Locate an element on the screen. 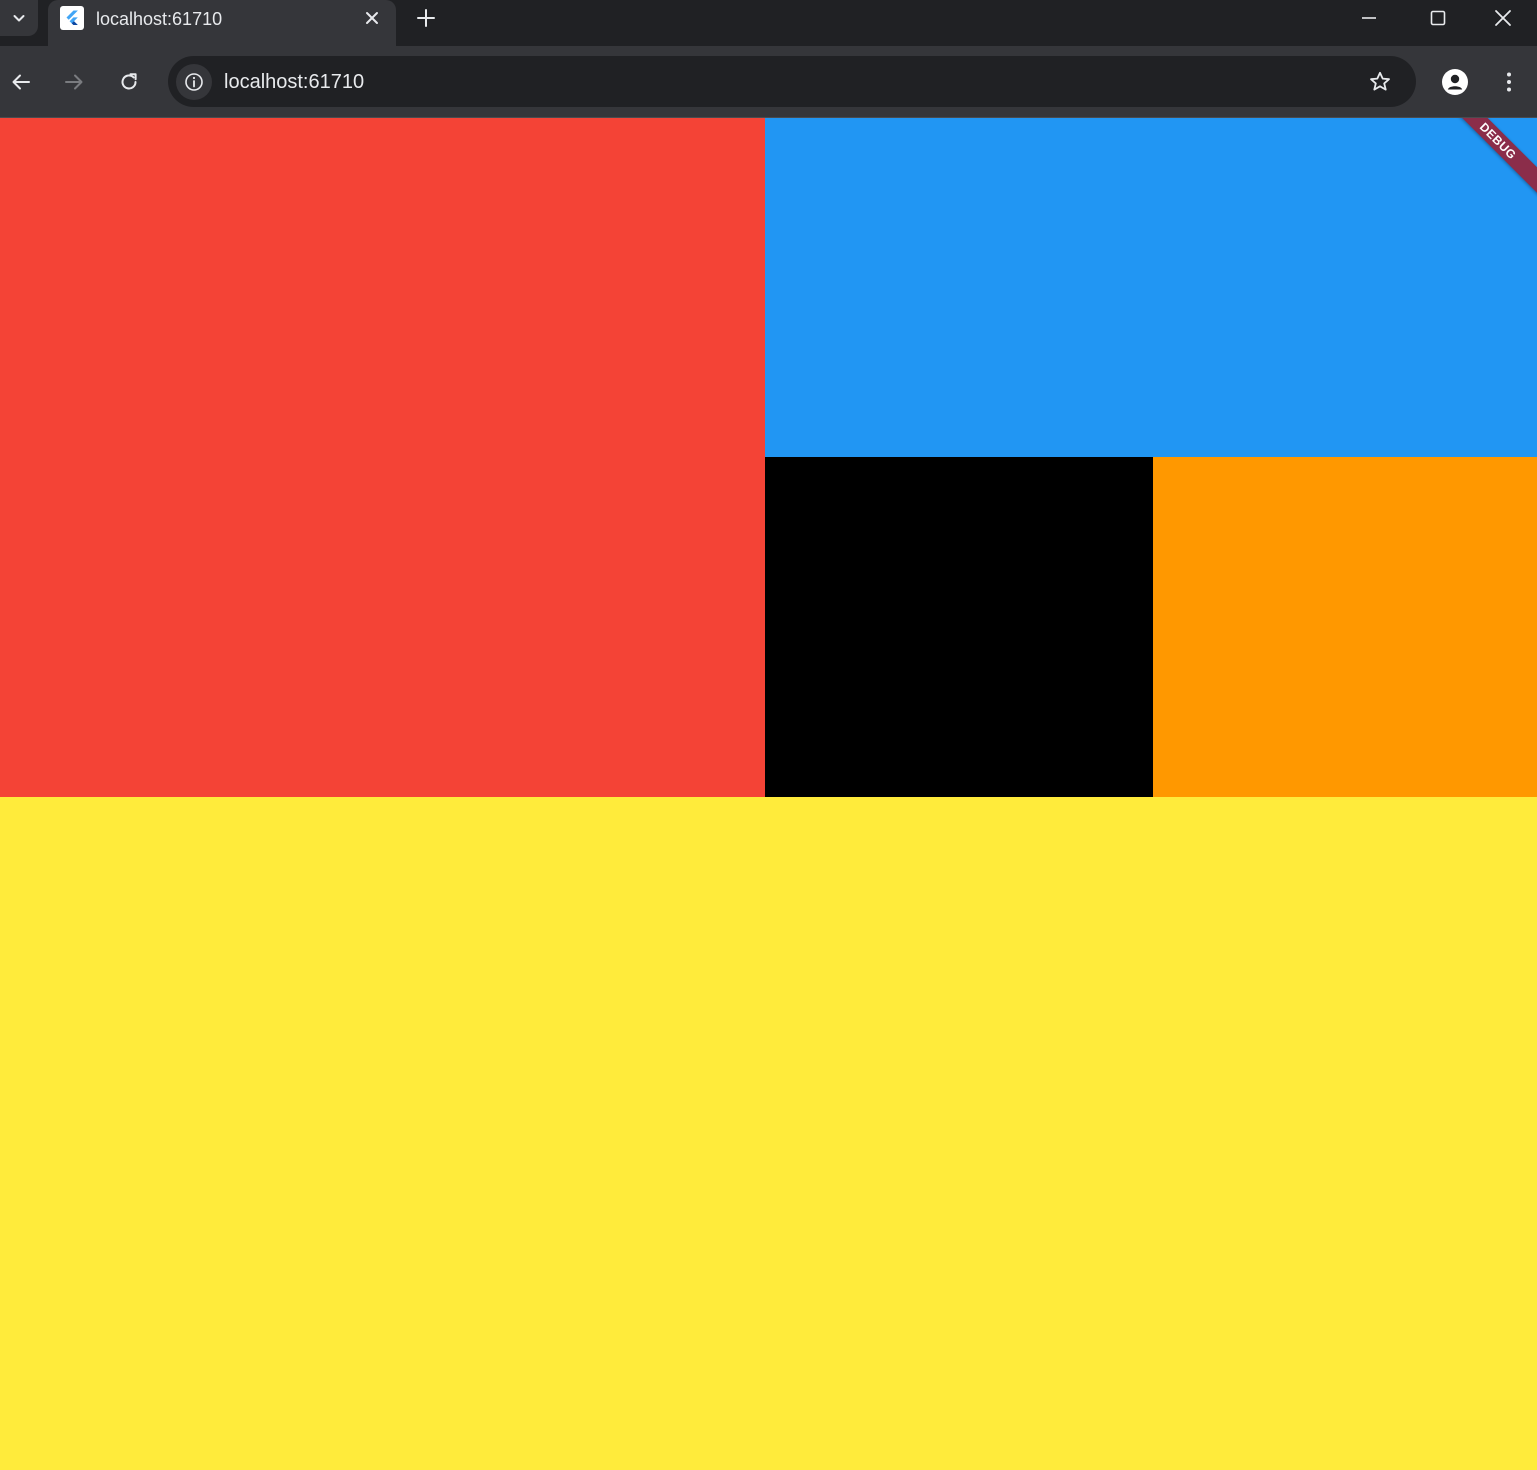 The width and height of the screenshot is (1537, 1470). active-tab: localhost:61710 is located at coordinates (222, 23).